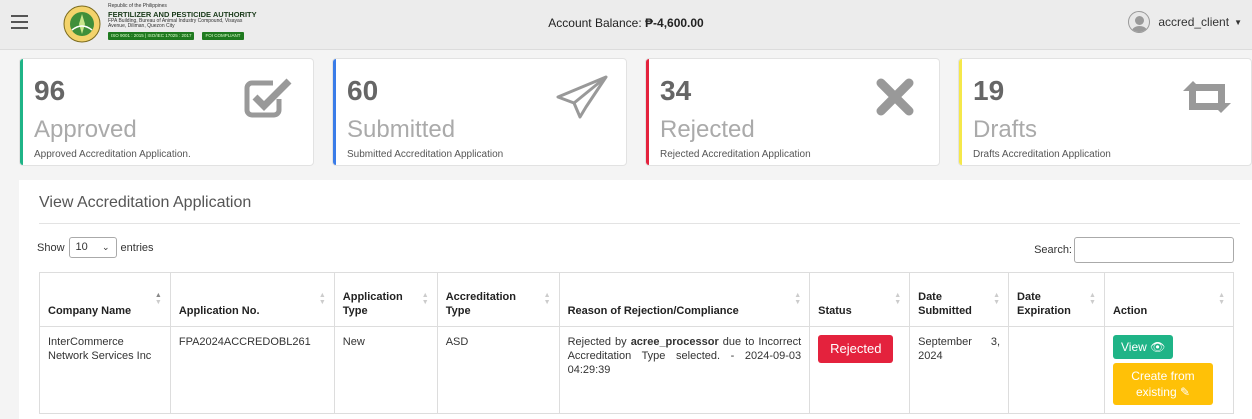  I want to click on iso-badge: ISO 9001 : 2015 | ISO/IEC 17025 : 2017, so click(151, 35).